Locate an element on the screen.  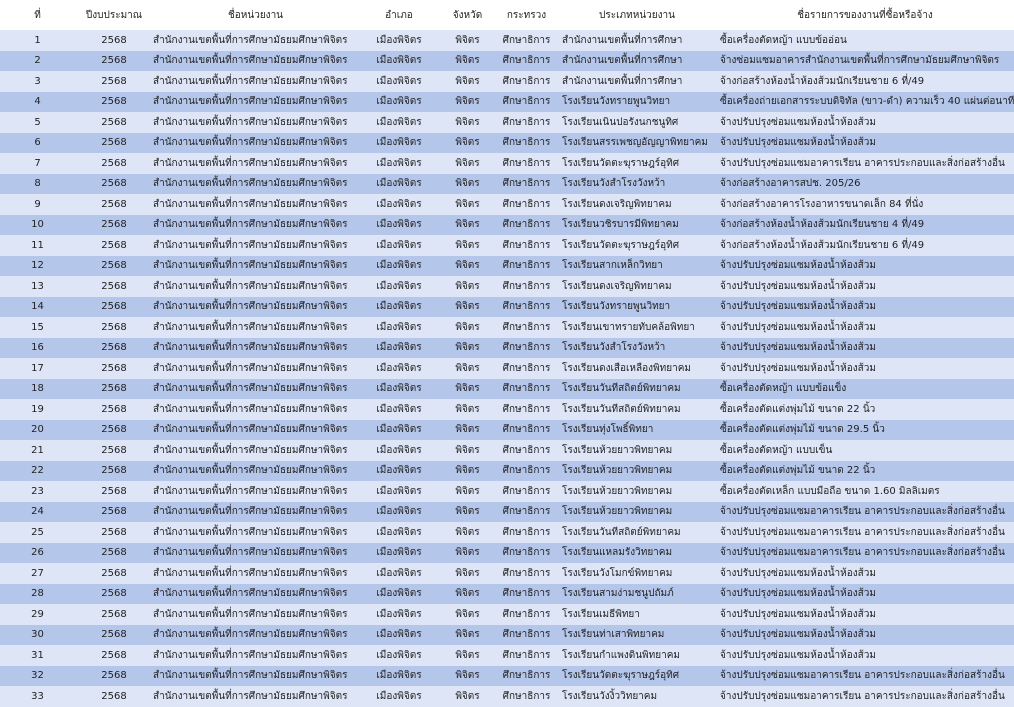
cell-item: ซื้อเครื่องตัดหญ้า แบบข้อแข็ง is located at coordinates (865, 388).